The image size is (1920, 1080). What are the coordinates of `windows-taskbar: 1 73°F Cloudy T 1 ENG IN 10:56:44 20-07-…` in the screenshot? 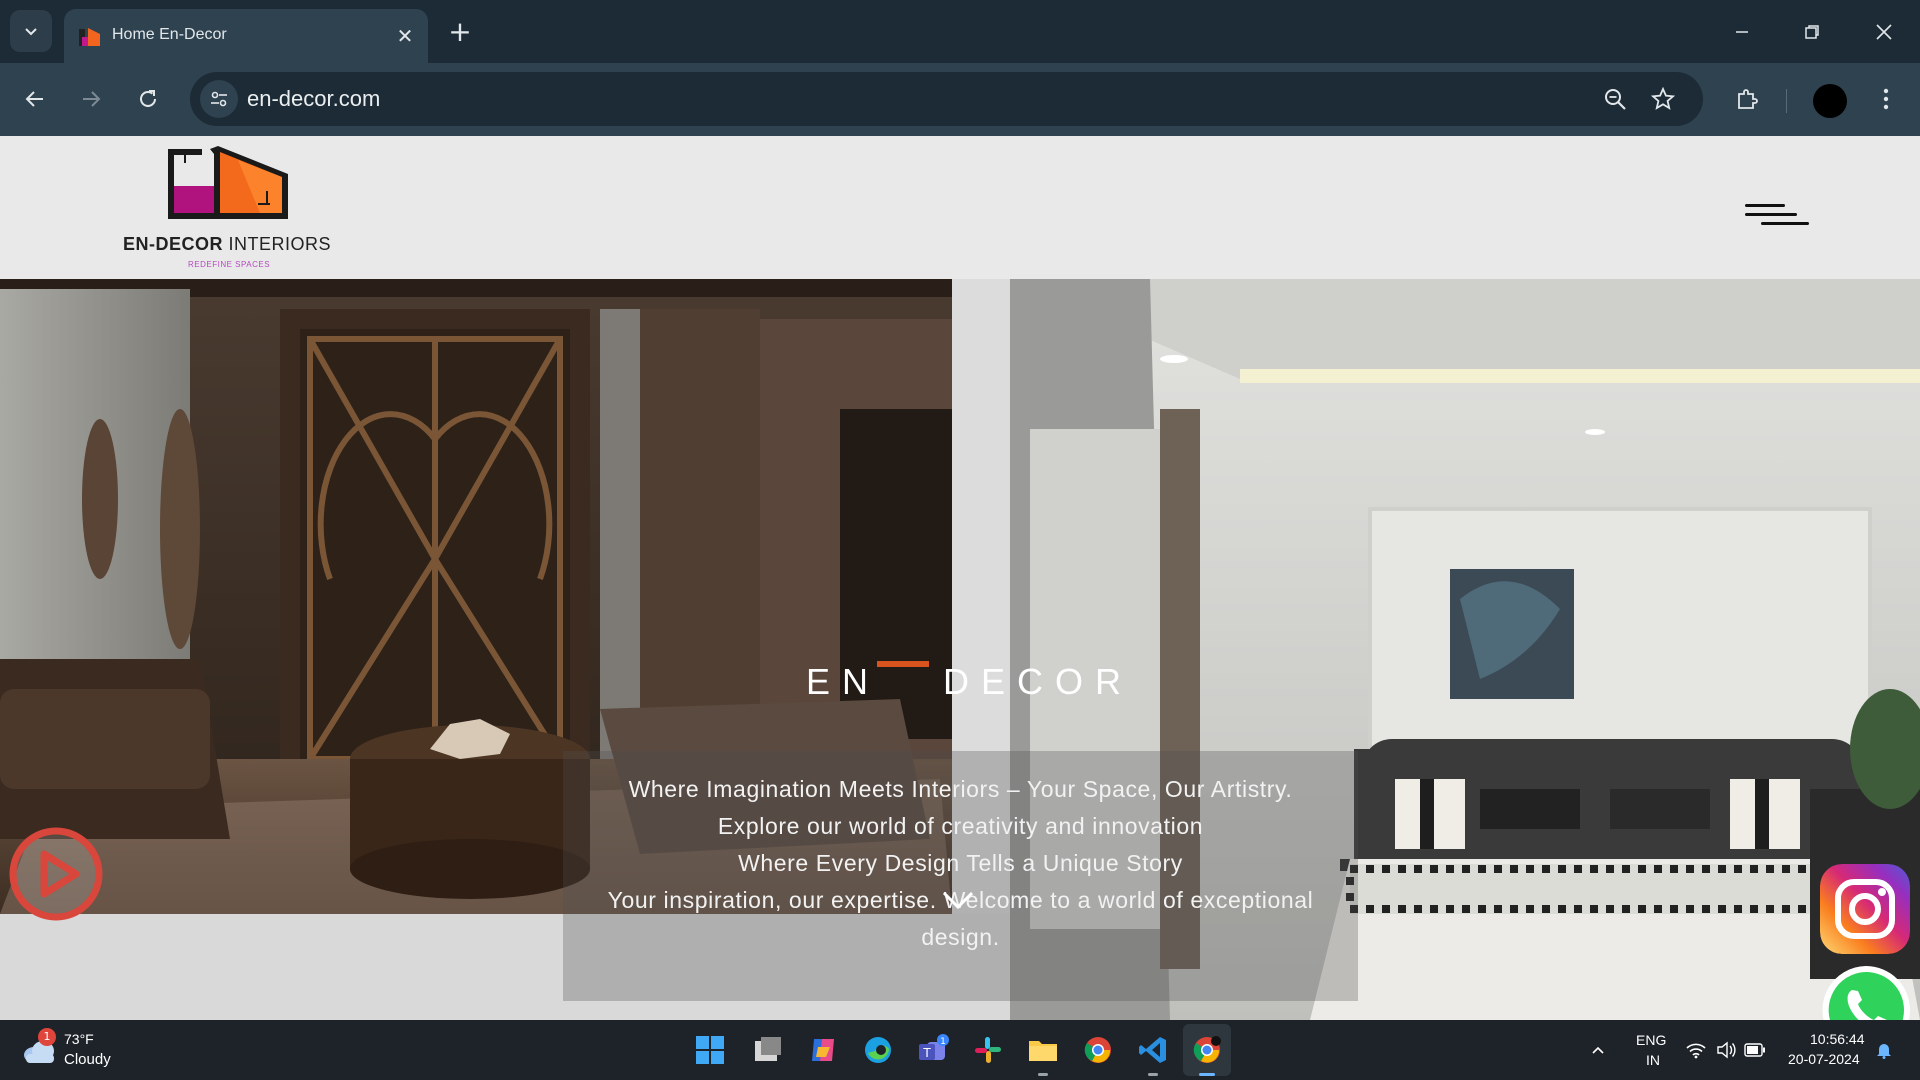 It's located at (960, 1050).